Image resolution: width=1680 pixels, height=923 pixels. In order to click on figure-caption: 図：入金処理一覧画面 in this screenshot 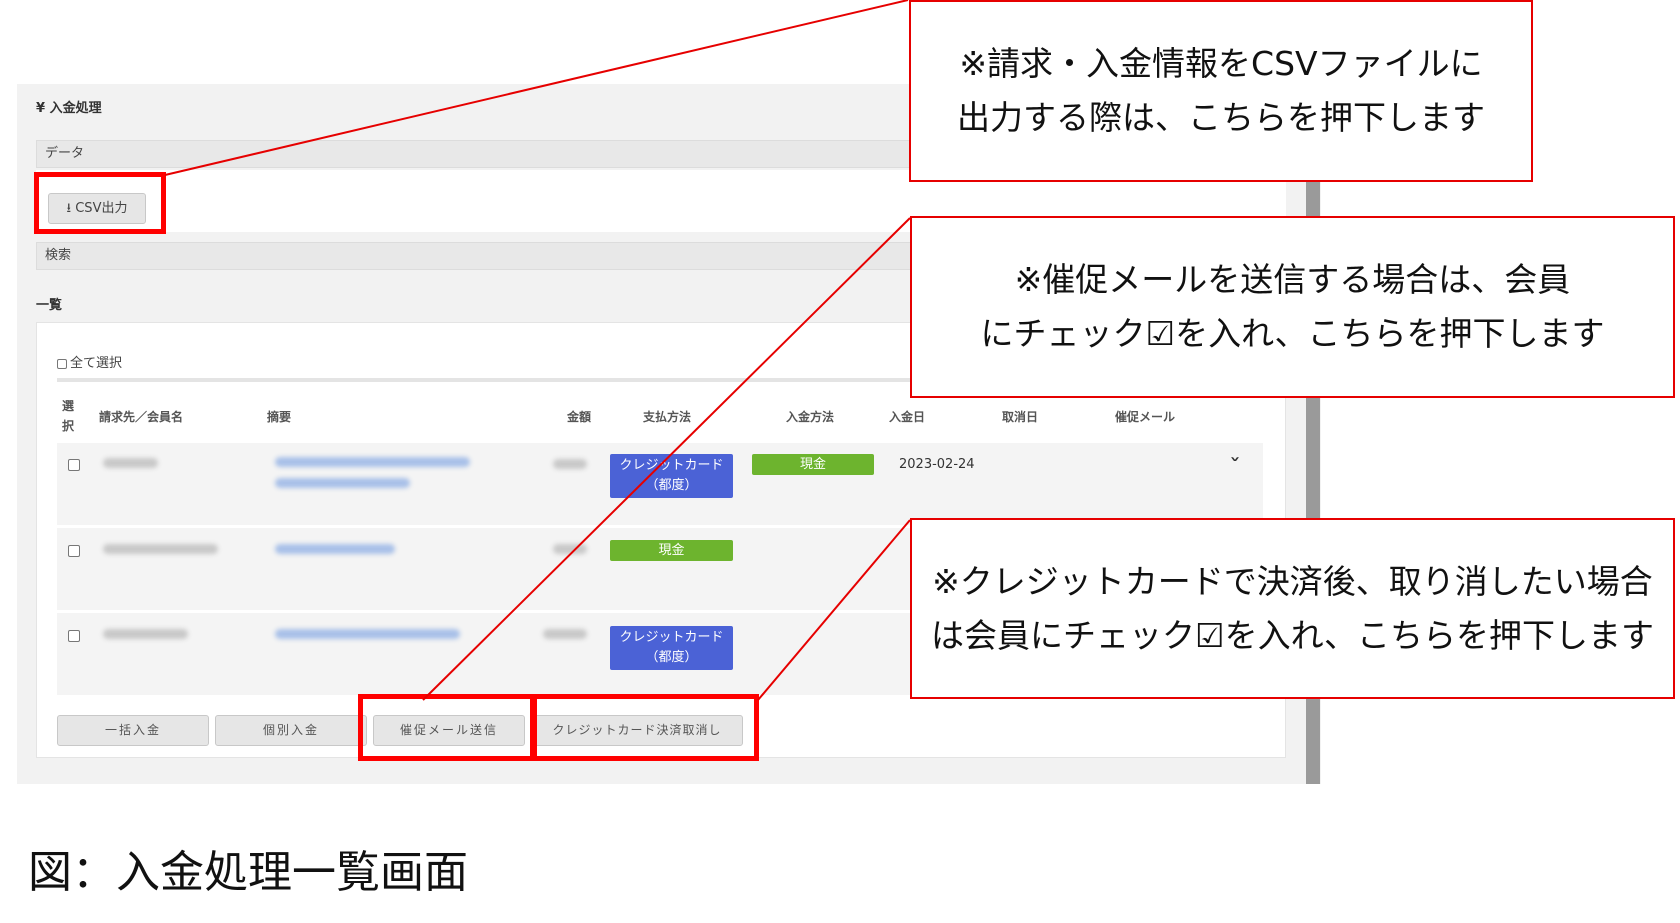, I will do `click(248, 872)`.